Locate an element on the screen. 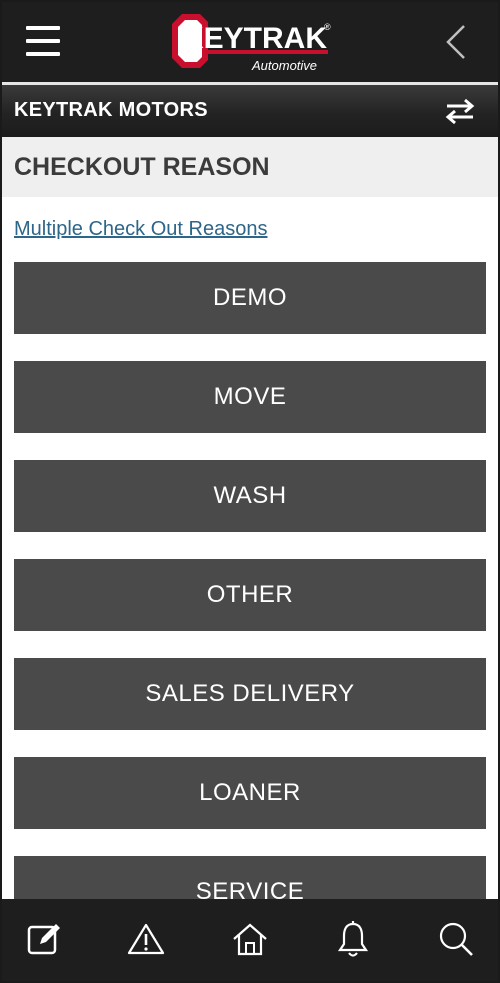  nav-edit-button is located at coordinates (44, 939).